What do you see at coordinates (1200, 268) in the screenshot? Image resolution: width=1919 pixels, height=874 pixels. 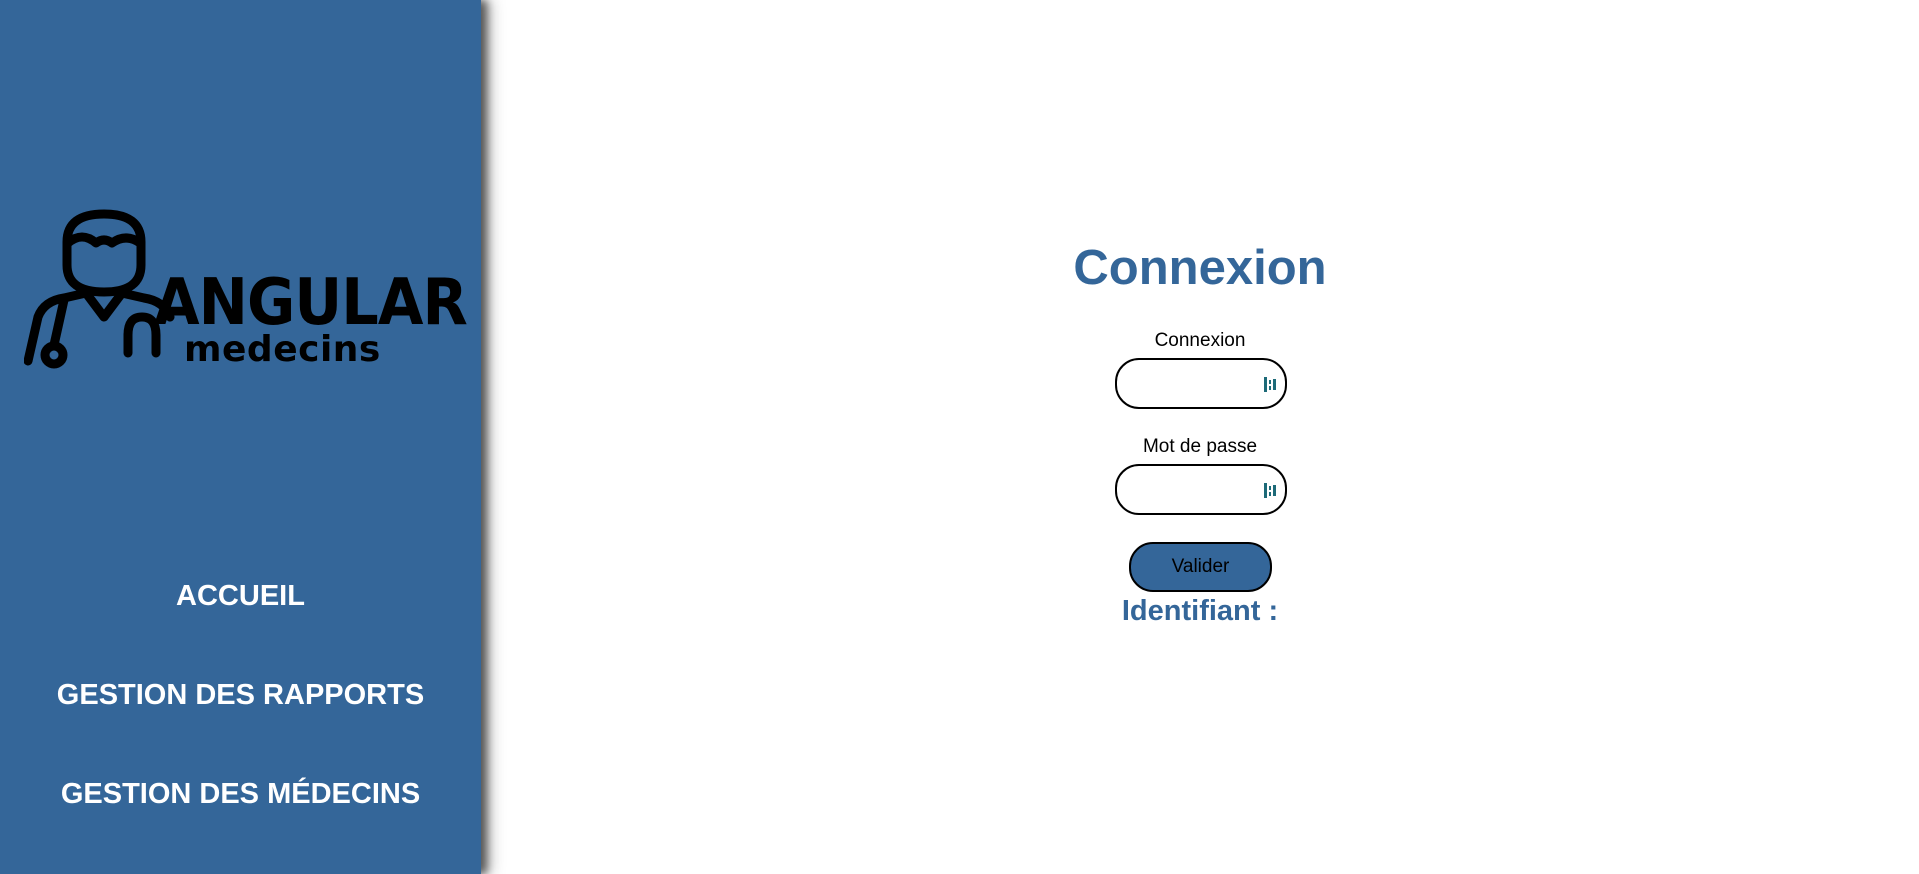 I see `page-title: Connexion` at bounding box center [1200, 268].